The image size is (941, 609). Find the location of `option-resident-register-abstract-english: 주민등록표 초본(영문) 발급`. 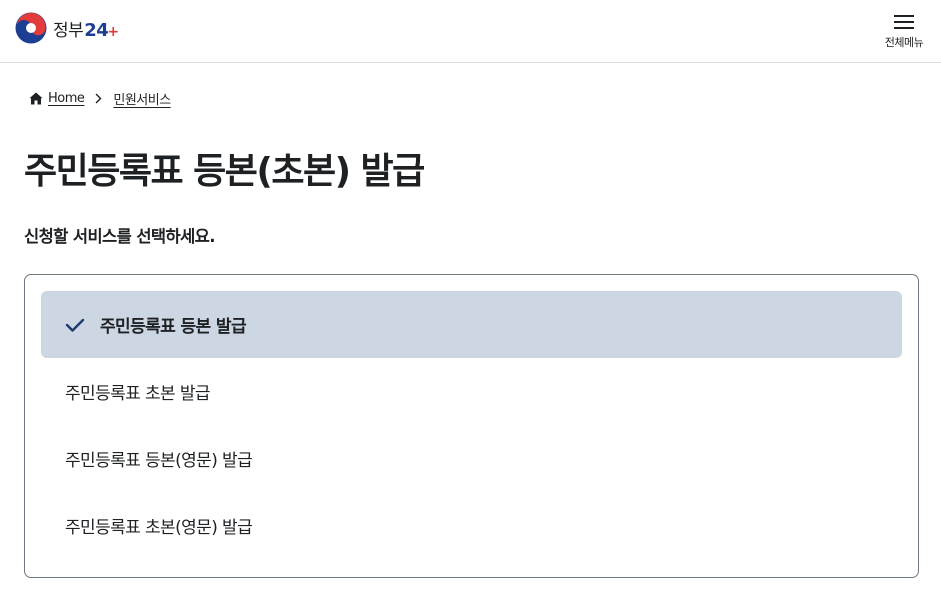

option-resident-register-abstract-english: 주민등록표 초본(영문) 발급 is located at coordinates (471, 525).